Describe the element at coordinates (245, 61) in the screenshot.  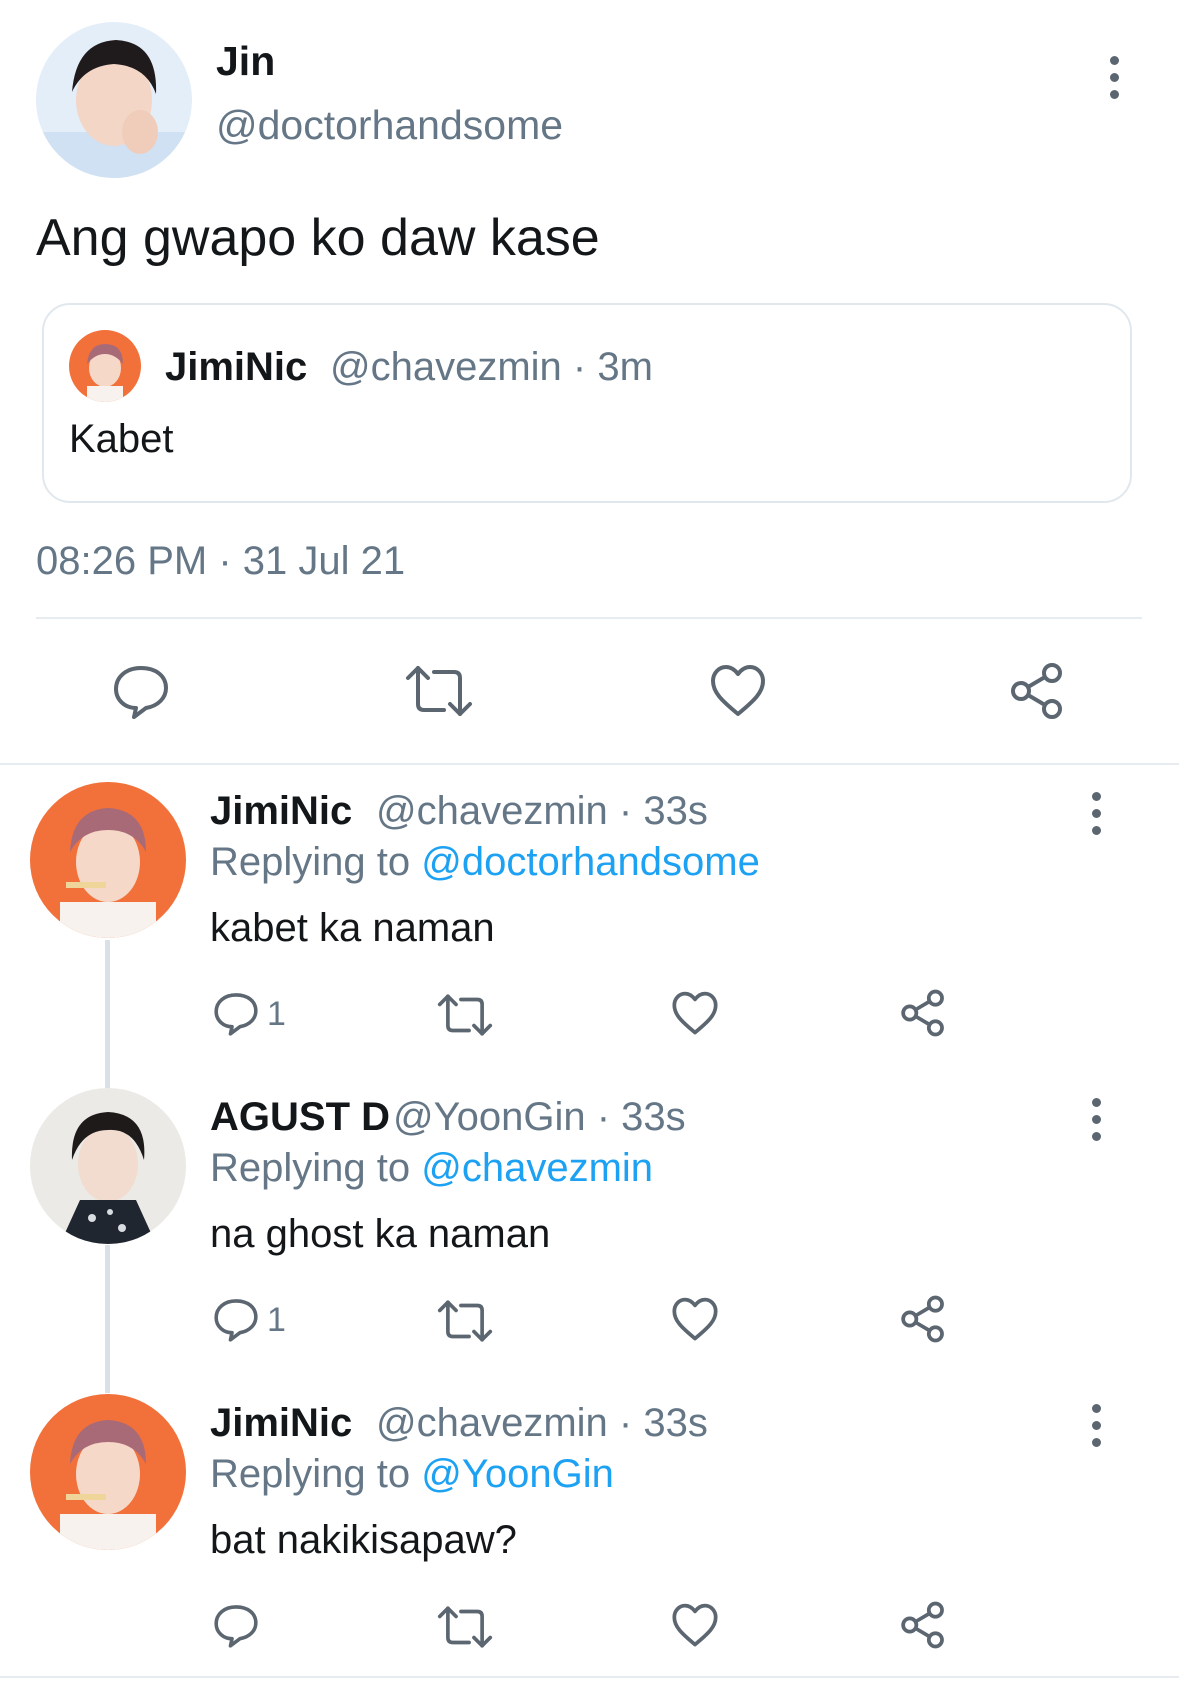
I see `author-name: Jin` at that location.